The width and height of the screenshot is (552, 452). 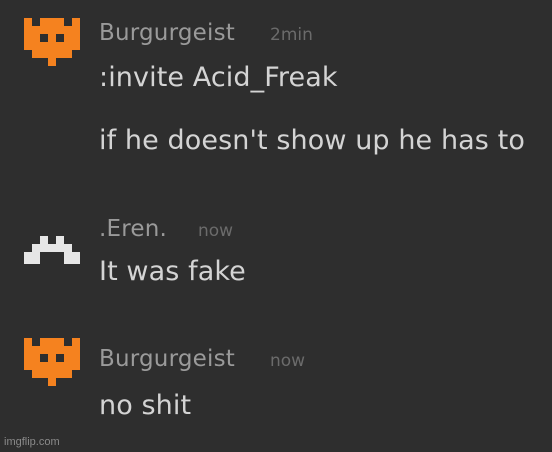 I want to click on message-text: no shit, so click(x=145, y=405).